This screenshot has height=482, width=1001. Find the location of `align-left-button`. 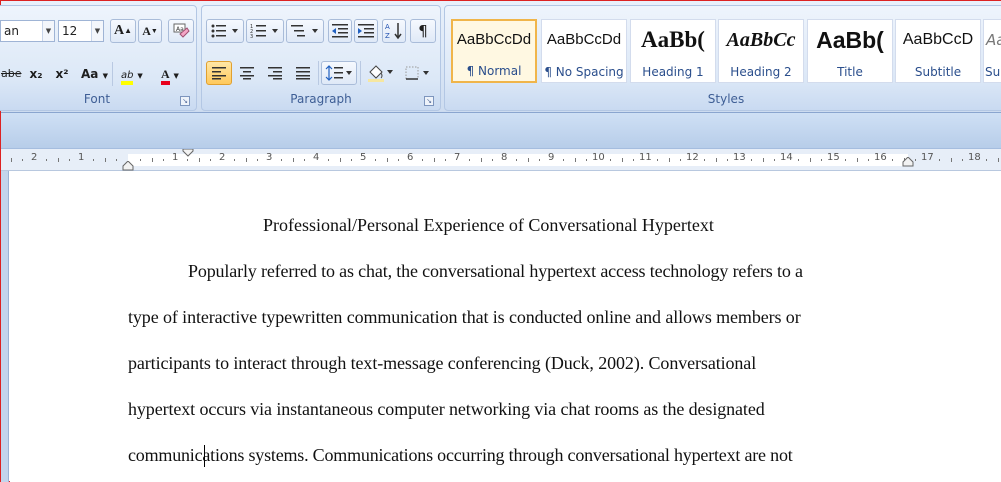

align-left-button is located at coordinates (219, 73).